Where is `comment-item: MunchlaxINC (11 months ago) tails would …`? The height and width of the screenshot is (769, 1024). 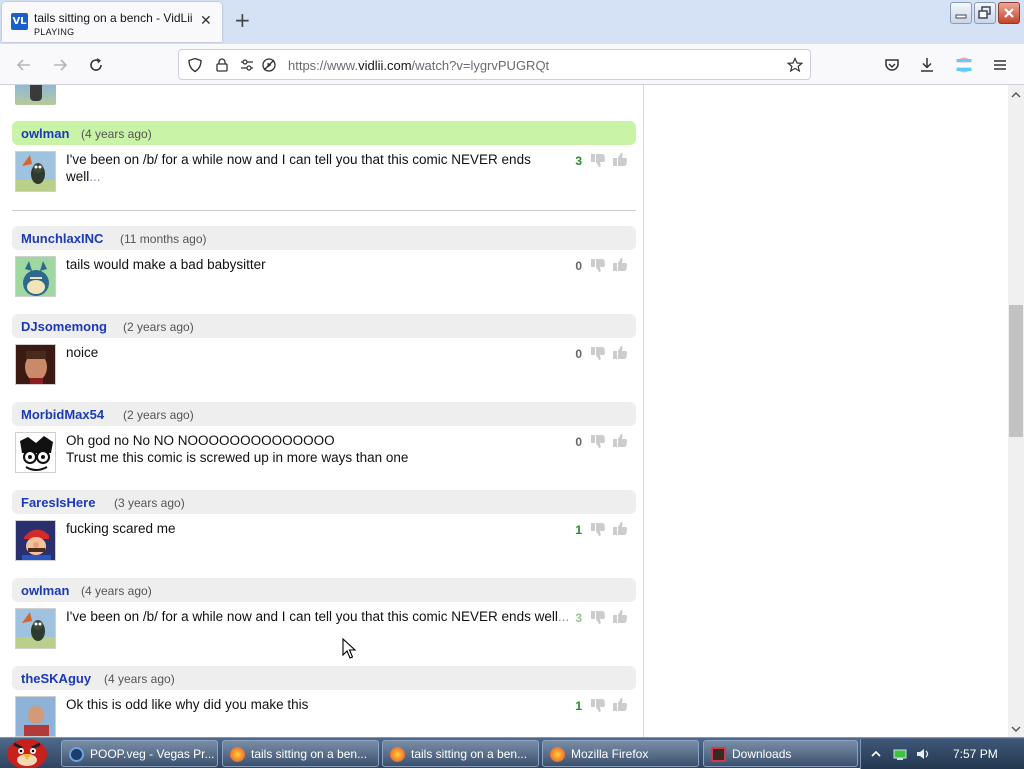
comment-item: MunchlaxINC (11 months ago) tails would … is located at coordinates (324, 268).